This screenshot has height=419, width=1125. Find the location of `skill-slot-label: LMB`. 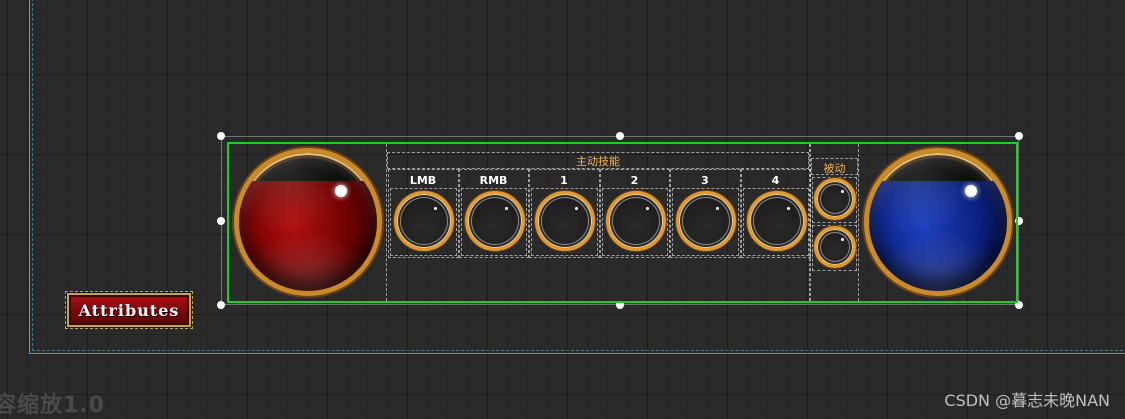

skill-slot-label: LMB is located at coordinates (423, 180).